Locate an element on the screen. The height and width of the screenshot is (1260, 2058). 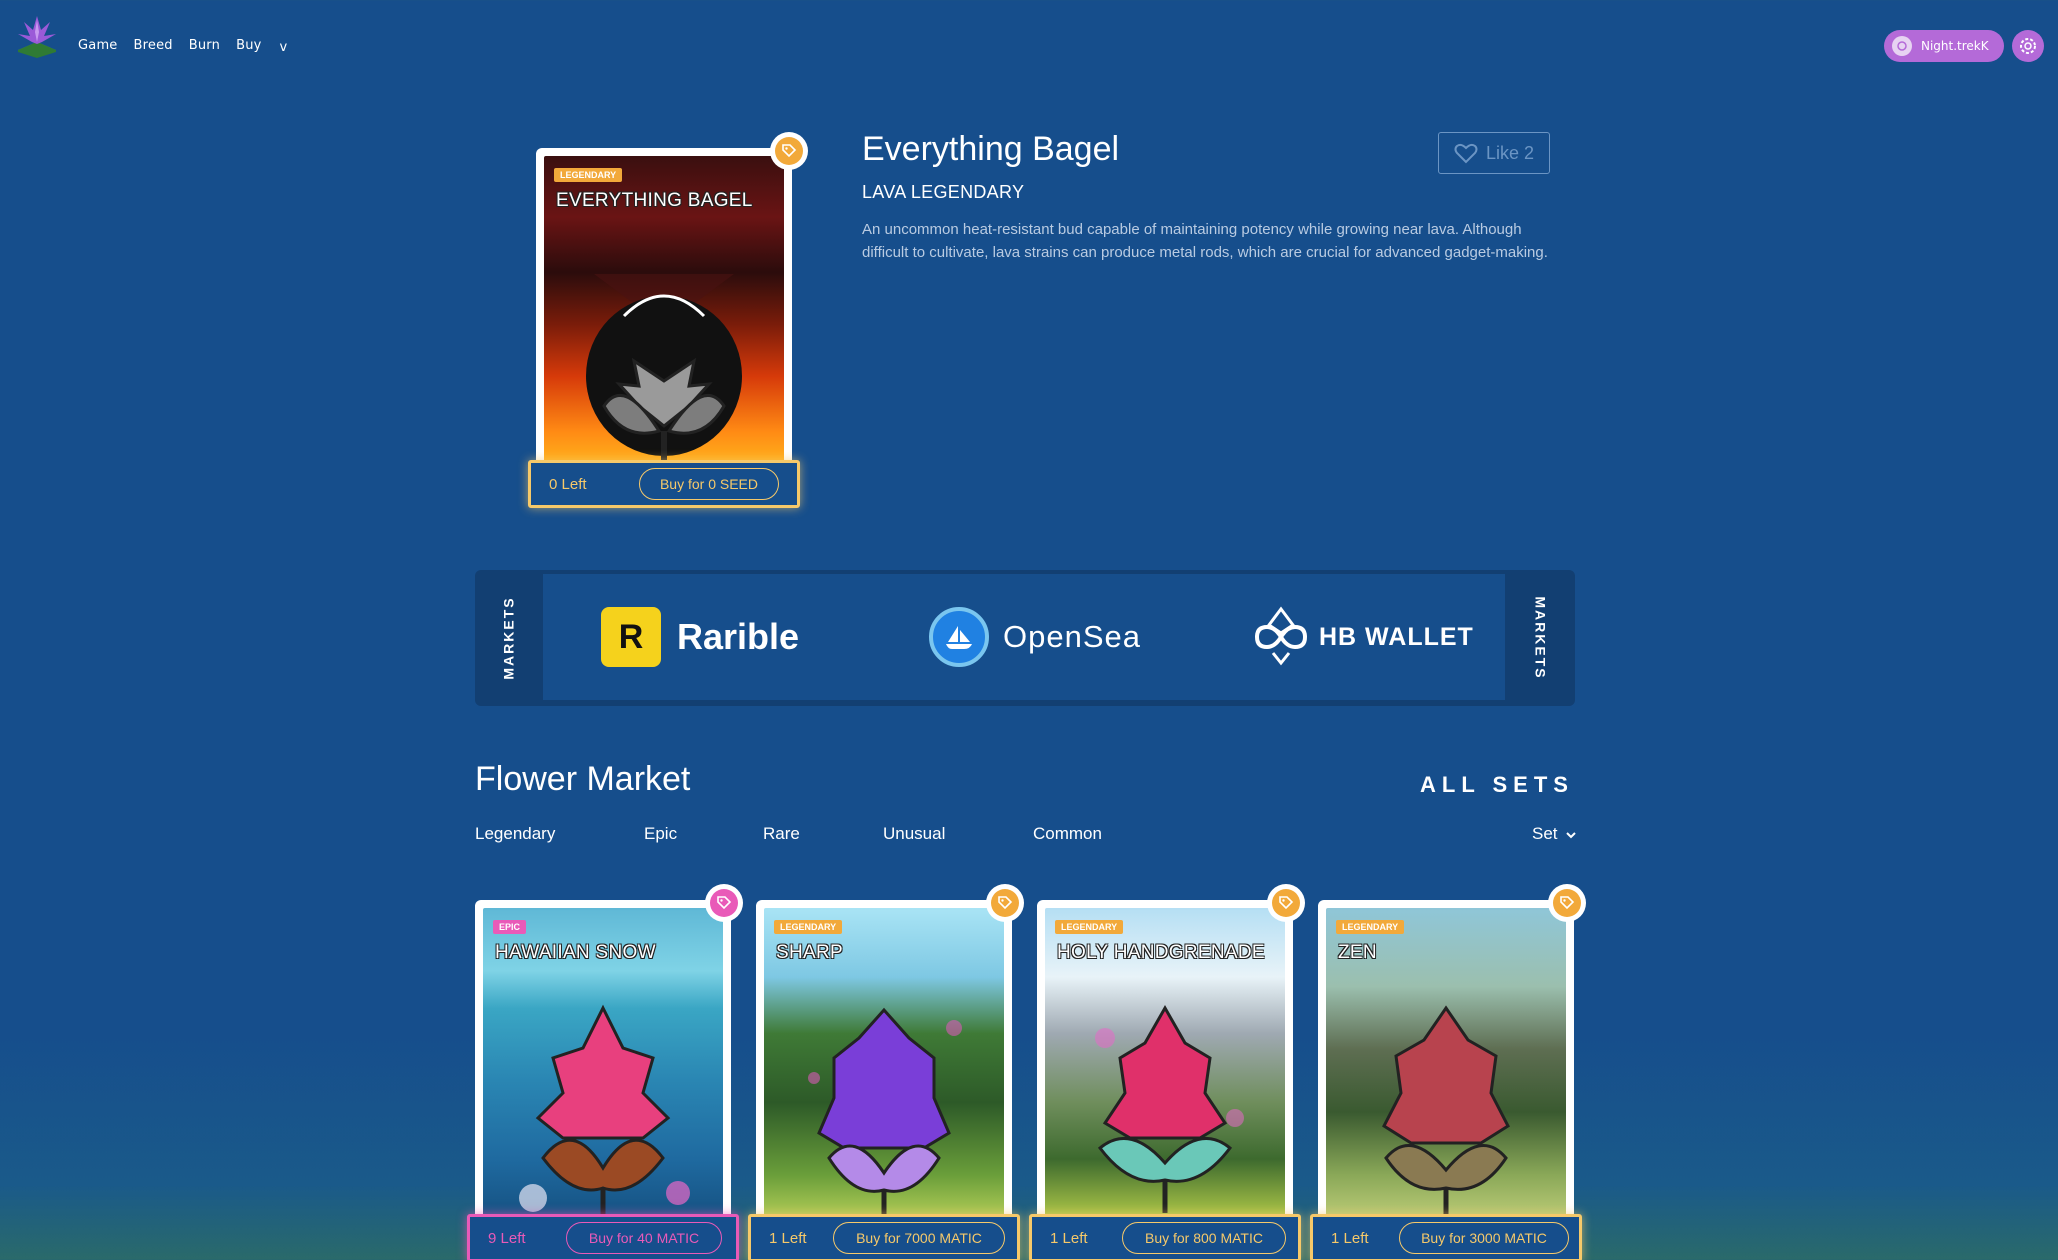
filter-legendary: Legendary is located at coordinates (515, 834).